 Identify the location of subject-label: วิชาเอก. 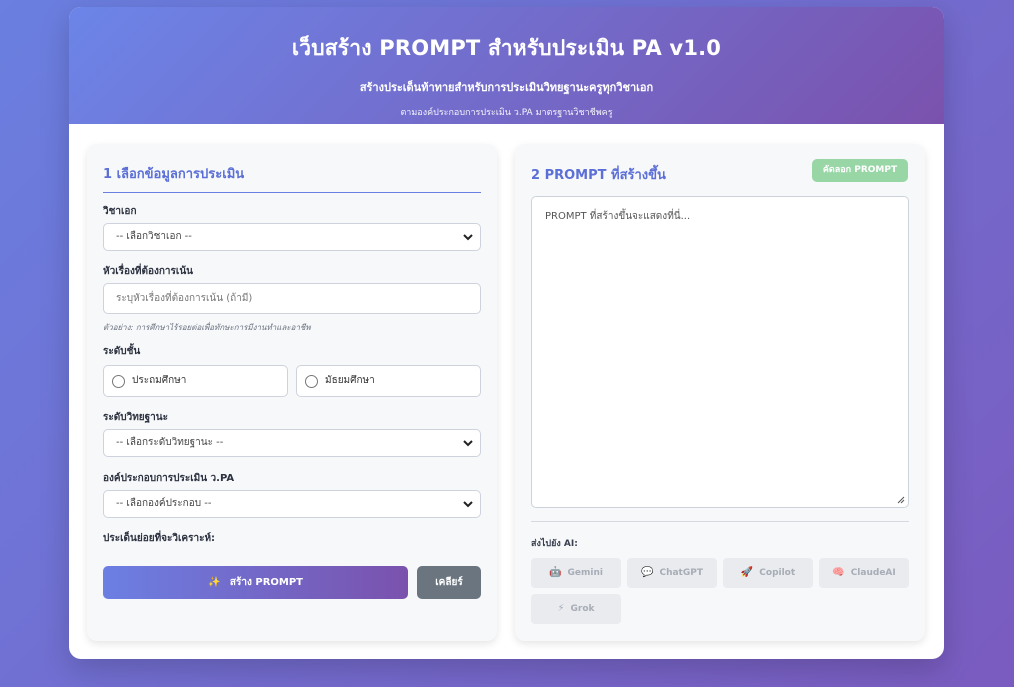
(120, 211).